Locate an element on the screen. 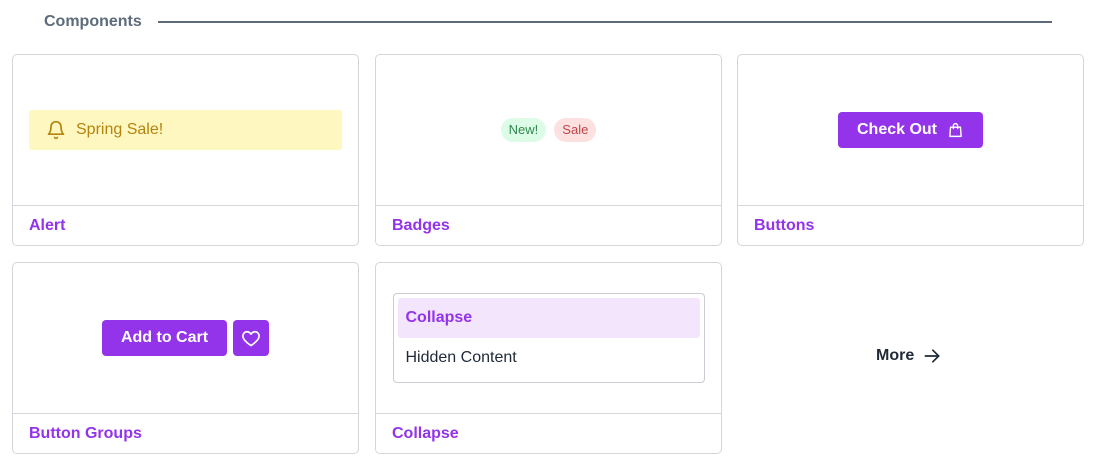  card-preview: New! Sale is located at coordinates (548, 130).